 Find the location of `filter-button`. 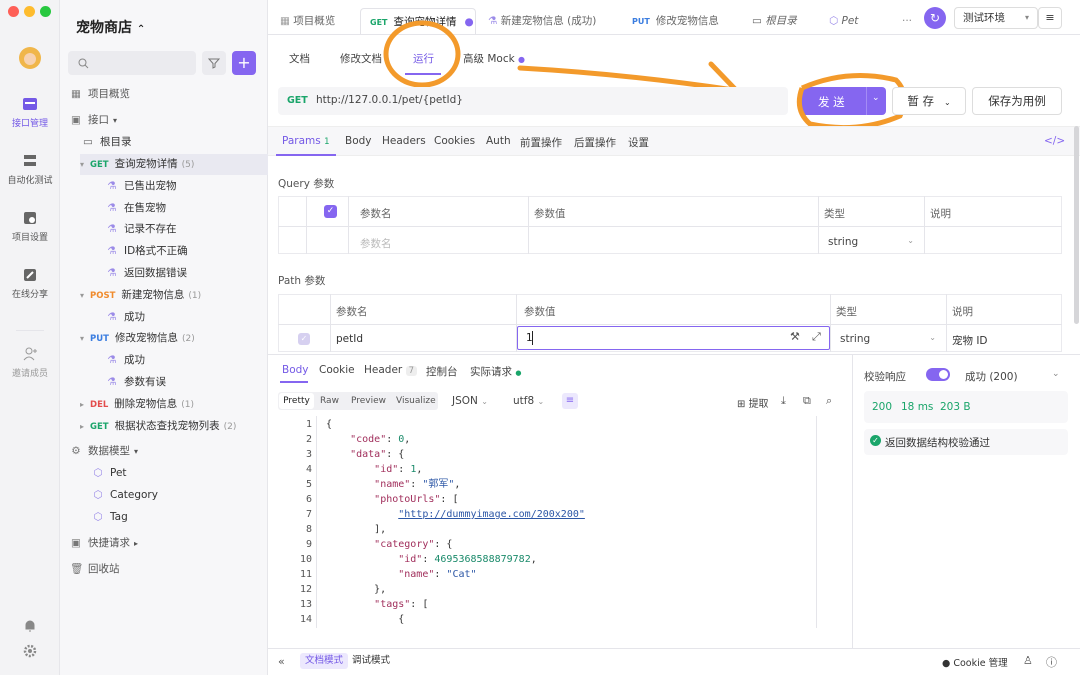

filter-button is located at coordinates (214, 63).